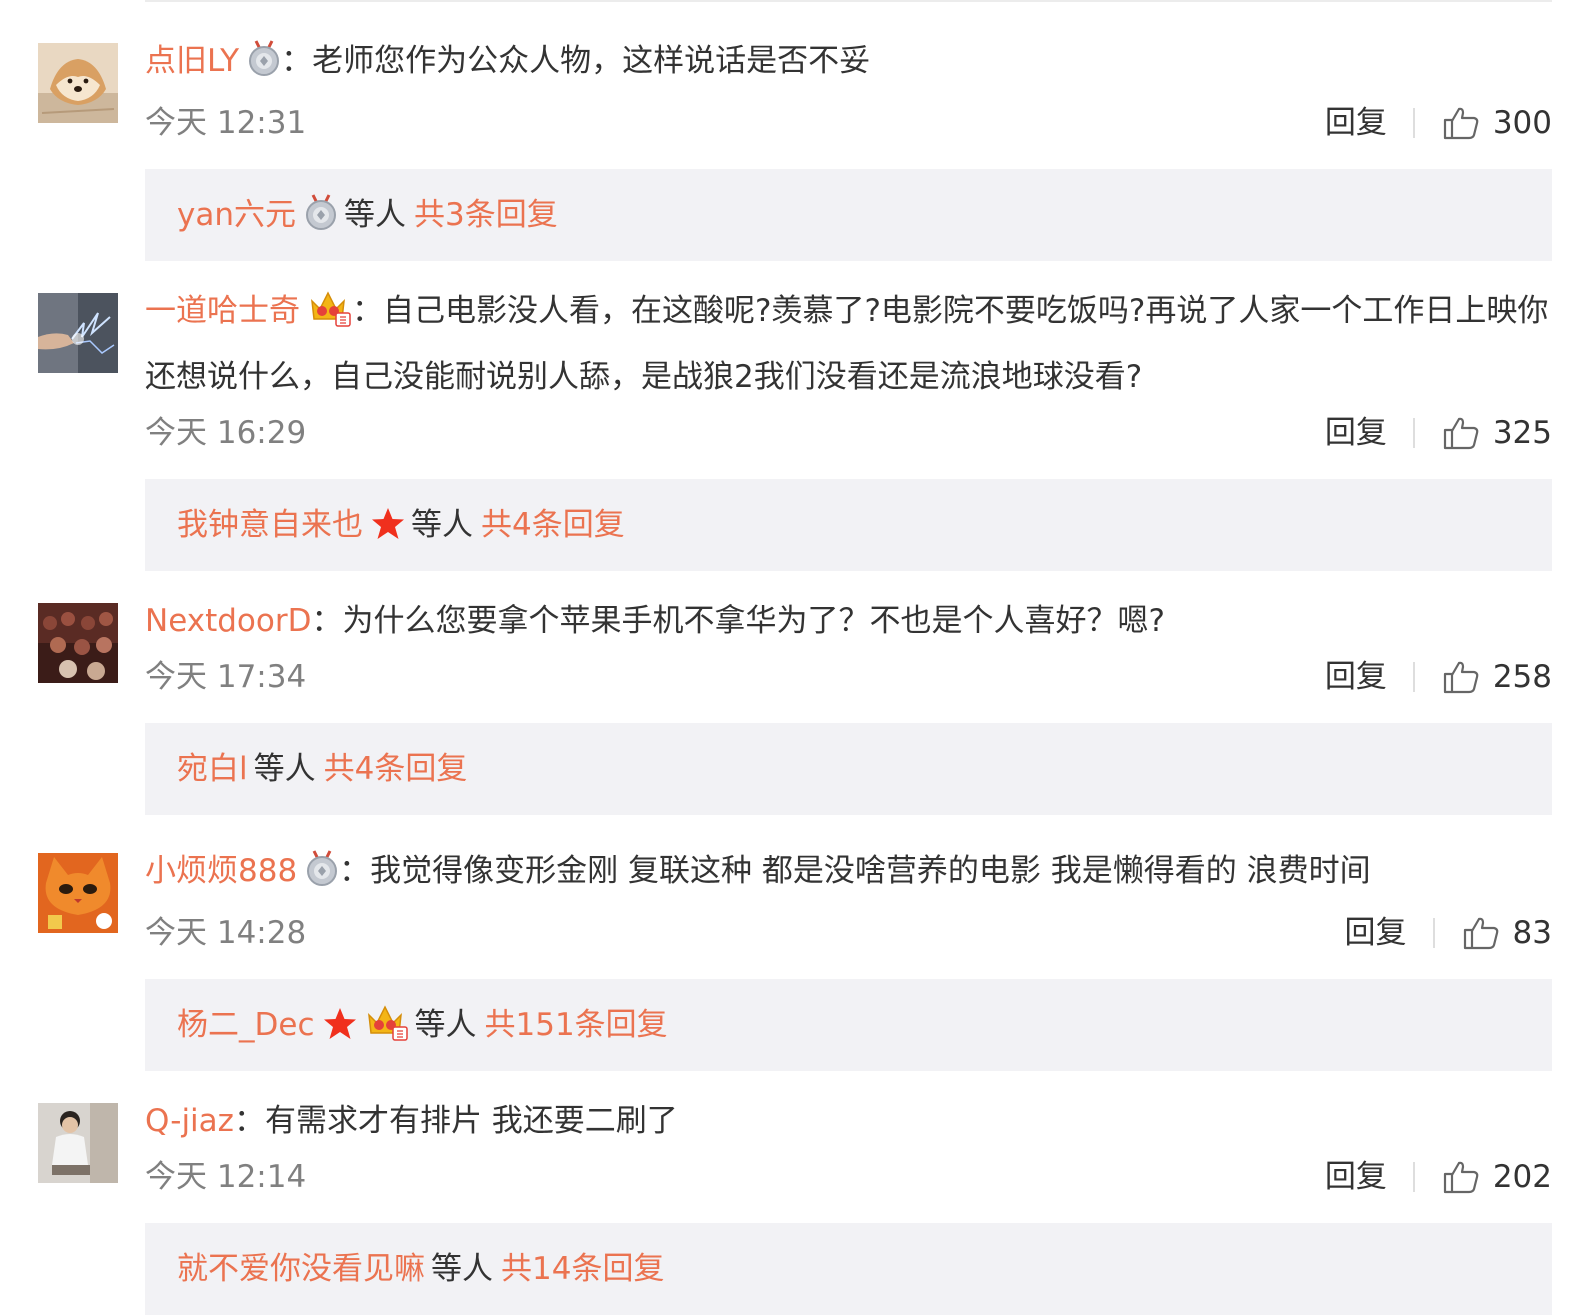 The width and height of the screenshot is (1590, 1315). What do you see at coordinates (221, 871) in the screenshot?
I see `comment-username: 小烦烦888` at bounding box center [221, 871].